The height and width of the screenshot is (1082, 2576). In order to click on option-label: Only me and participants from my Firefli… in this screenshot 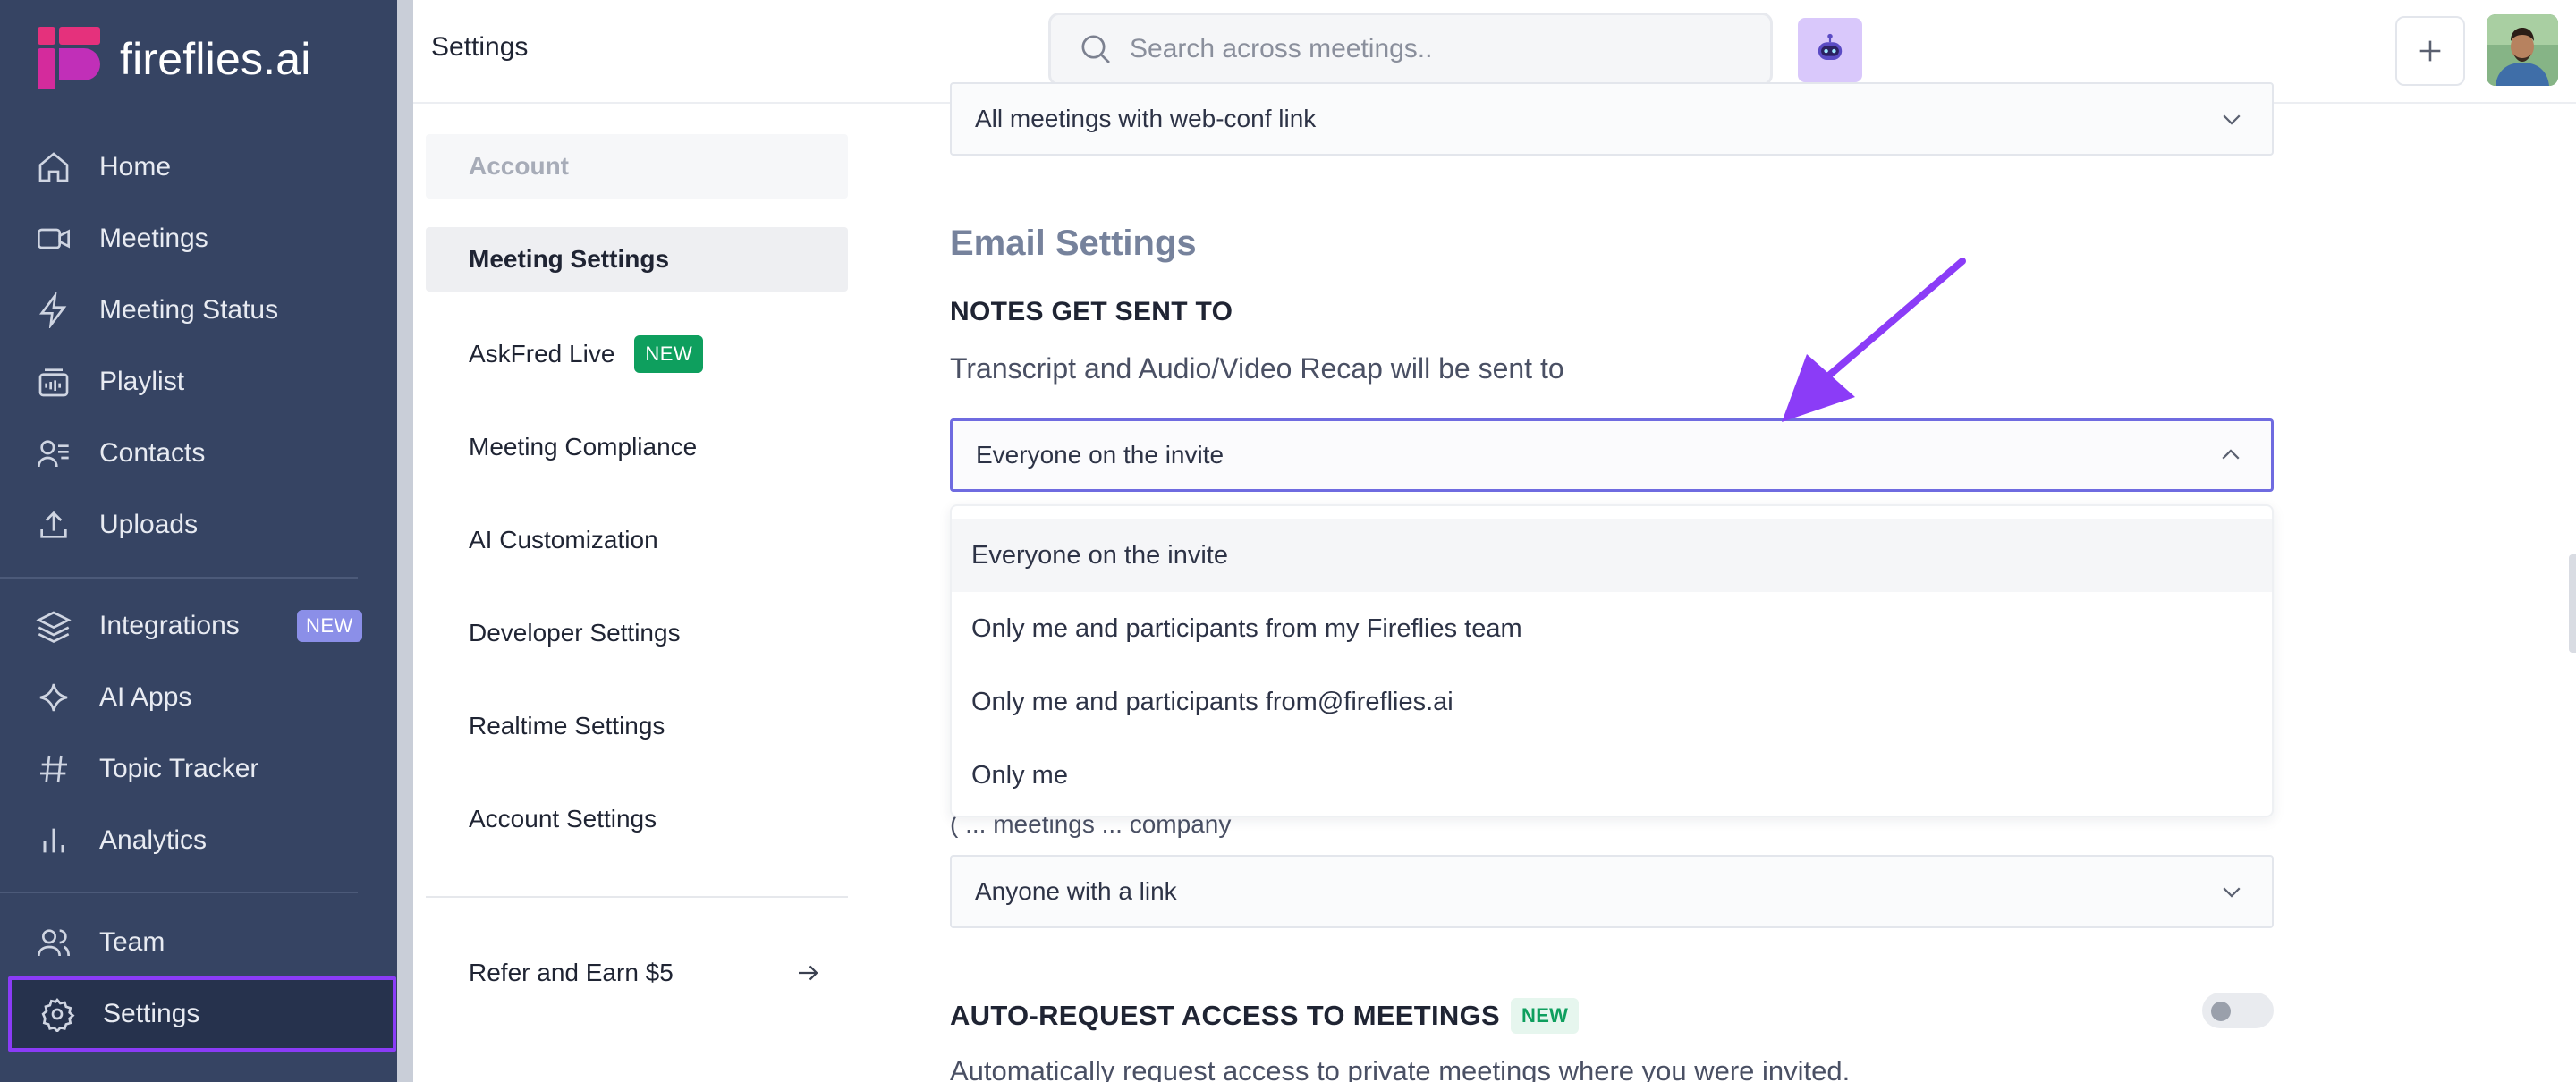, I will do `click(1246, 628)`.